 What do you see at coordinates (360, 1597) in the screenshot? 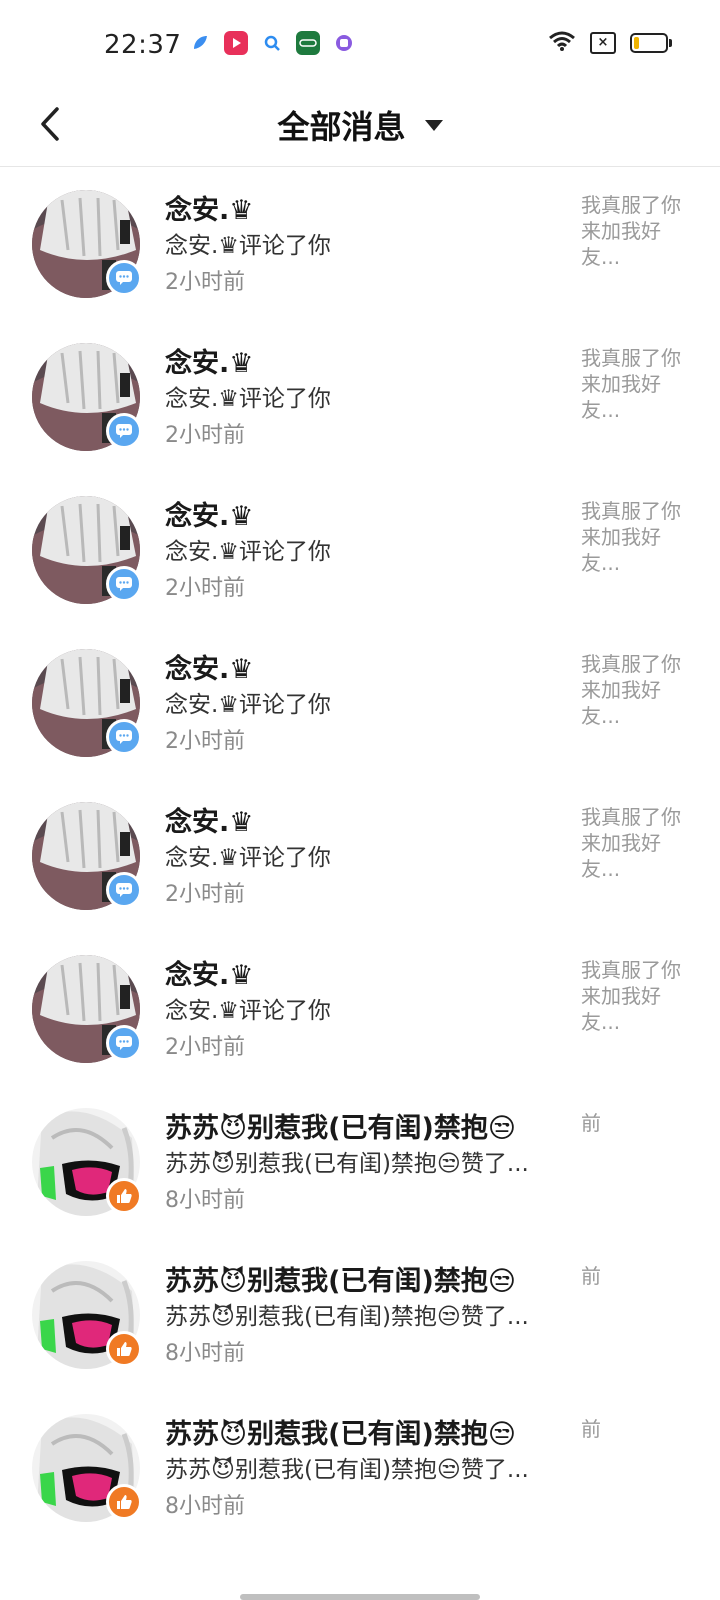
I see `home-indicator` at bounding box center [360, 1597].